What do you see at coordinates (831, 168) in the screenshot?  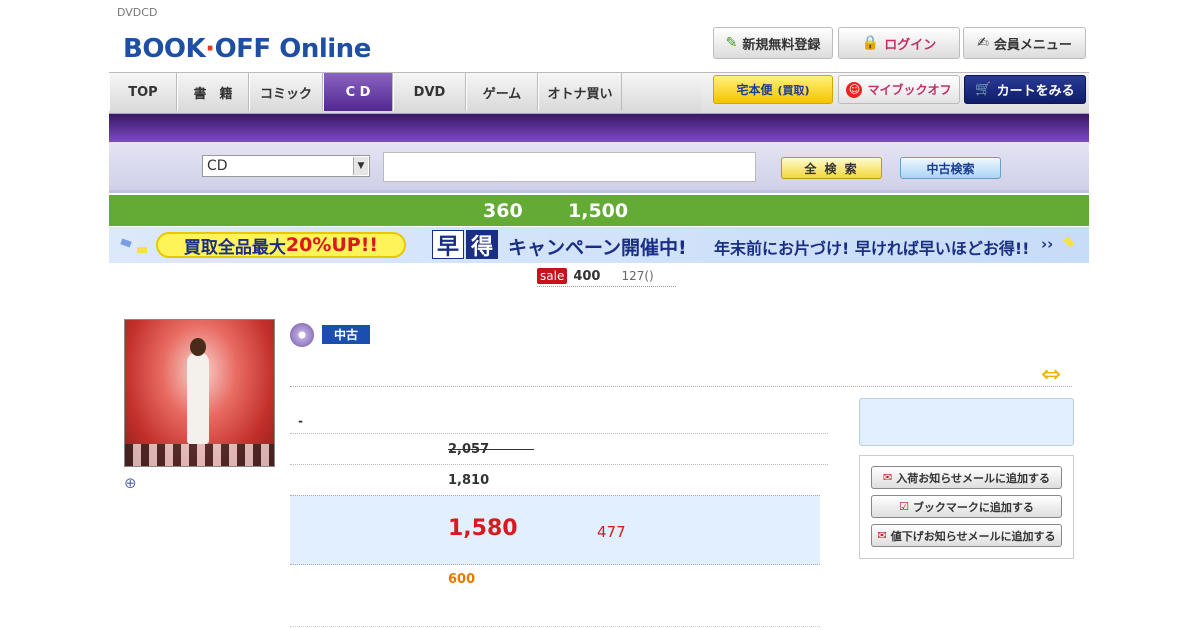 I see `search-all-button: 全 検 索` at bounding box center [831, 168].